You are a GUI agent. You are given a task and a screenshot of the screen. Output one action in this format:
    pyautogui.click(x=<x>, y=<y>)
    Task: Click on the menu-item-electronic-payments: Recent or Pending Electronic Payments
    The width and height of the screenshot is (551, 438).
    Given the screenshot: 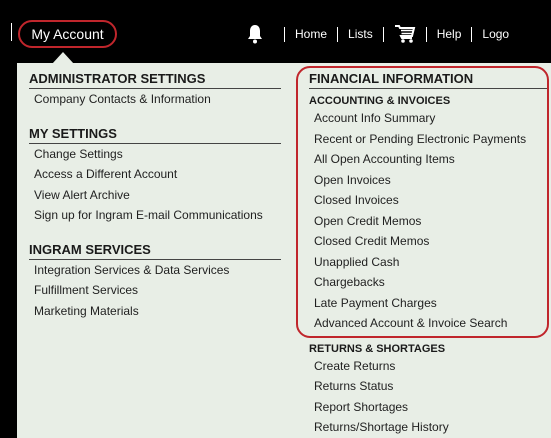 What is the action you would take?
    pyautogui.click(x=429, y=139)
    